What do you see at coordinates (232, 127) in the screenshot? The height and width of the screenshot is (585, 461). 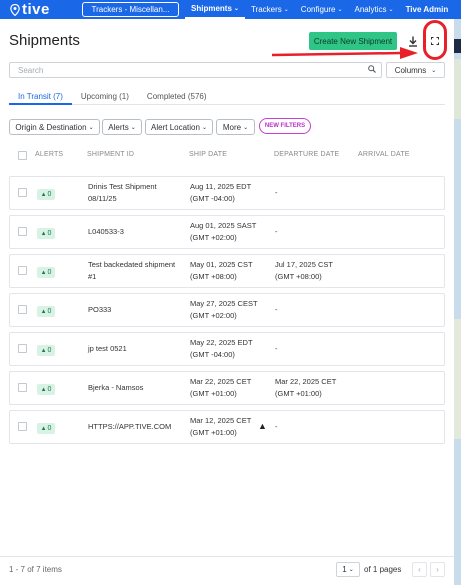 I see `filter-label: More` at bounding box center [232, 127].